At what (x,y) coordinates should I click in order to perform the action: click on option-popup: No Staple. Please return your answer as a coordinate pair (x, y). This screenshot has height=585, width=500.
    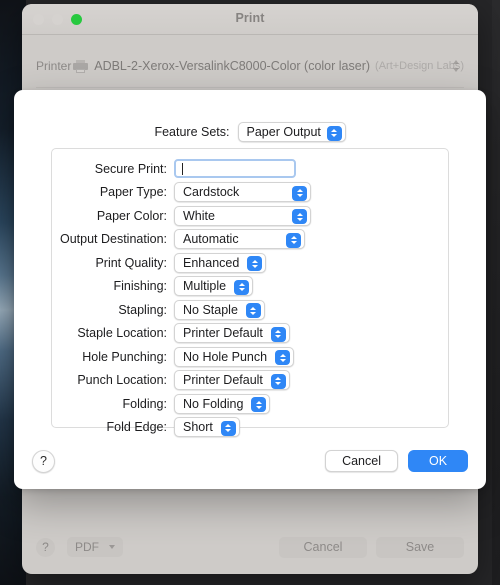
    Looking at the image, I should click on (219, 309).